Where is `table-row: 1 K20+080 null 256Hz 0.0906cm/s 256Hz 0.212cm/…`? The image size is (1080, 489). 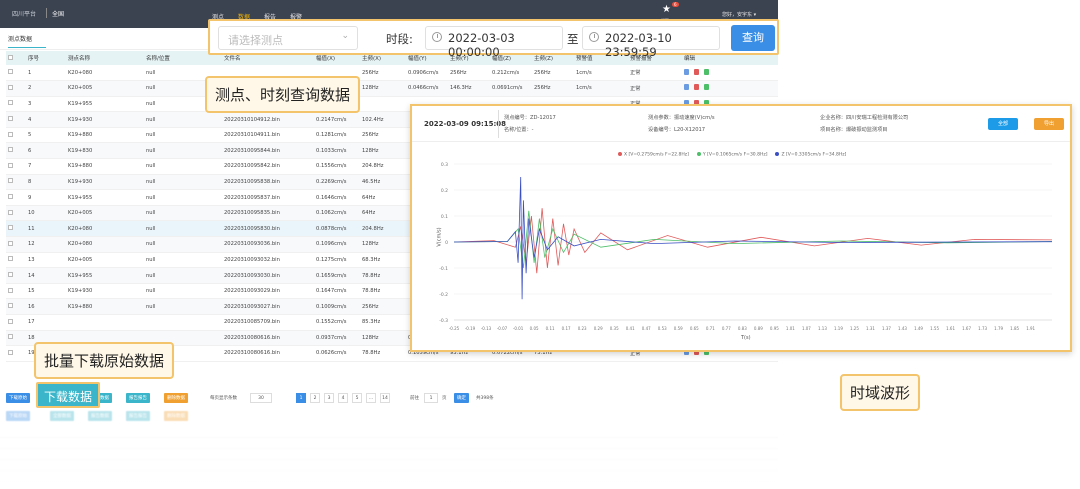 table-row: 1 K20+080 null 256Hz 0.0906cm/s 256Hz 0.212cm/… is located at coordinates (392, 73).